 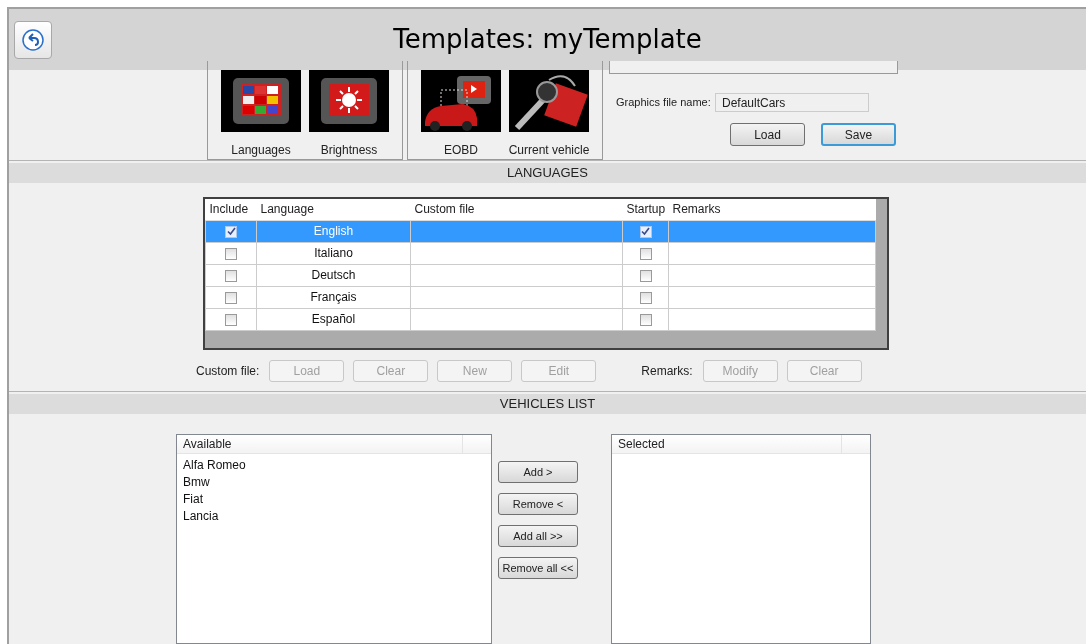 I want to click on tile-label: Current vehicle, so click(x=549, y=150).